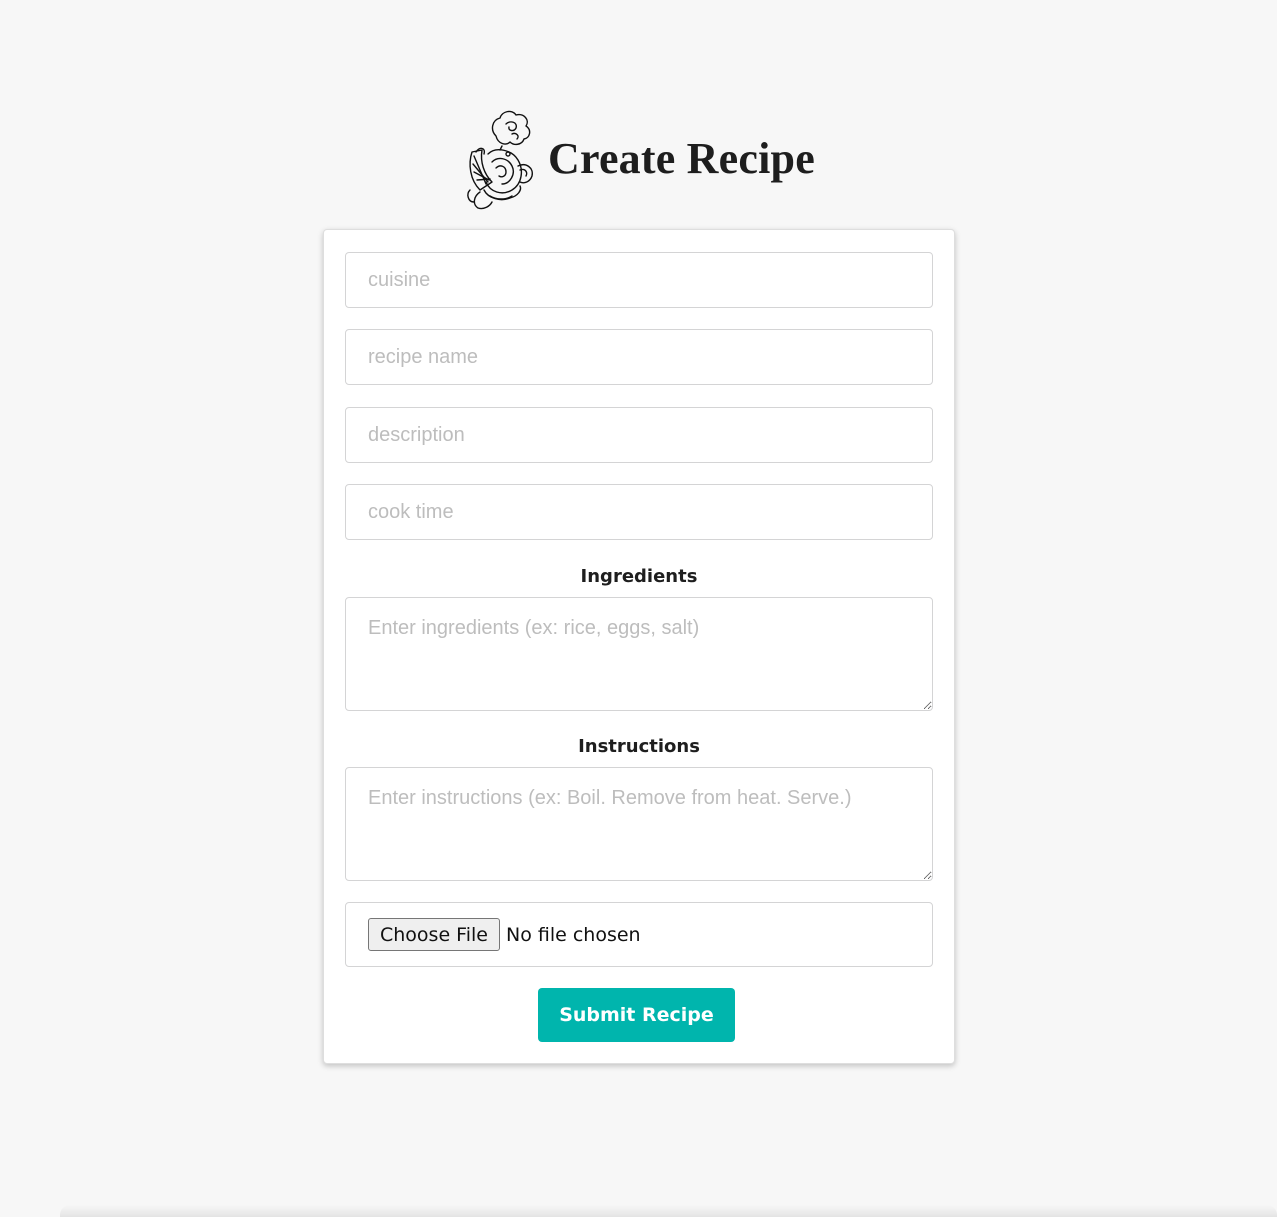 The width and height of the screenshot is (1277, 1217). I want to click on window-edge-shadow, so click(668, 1211).